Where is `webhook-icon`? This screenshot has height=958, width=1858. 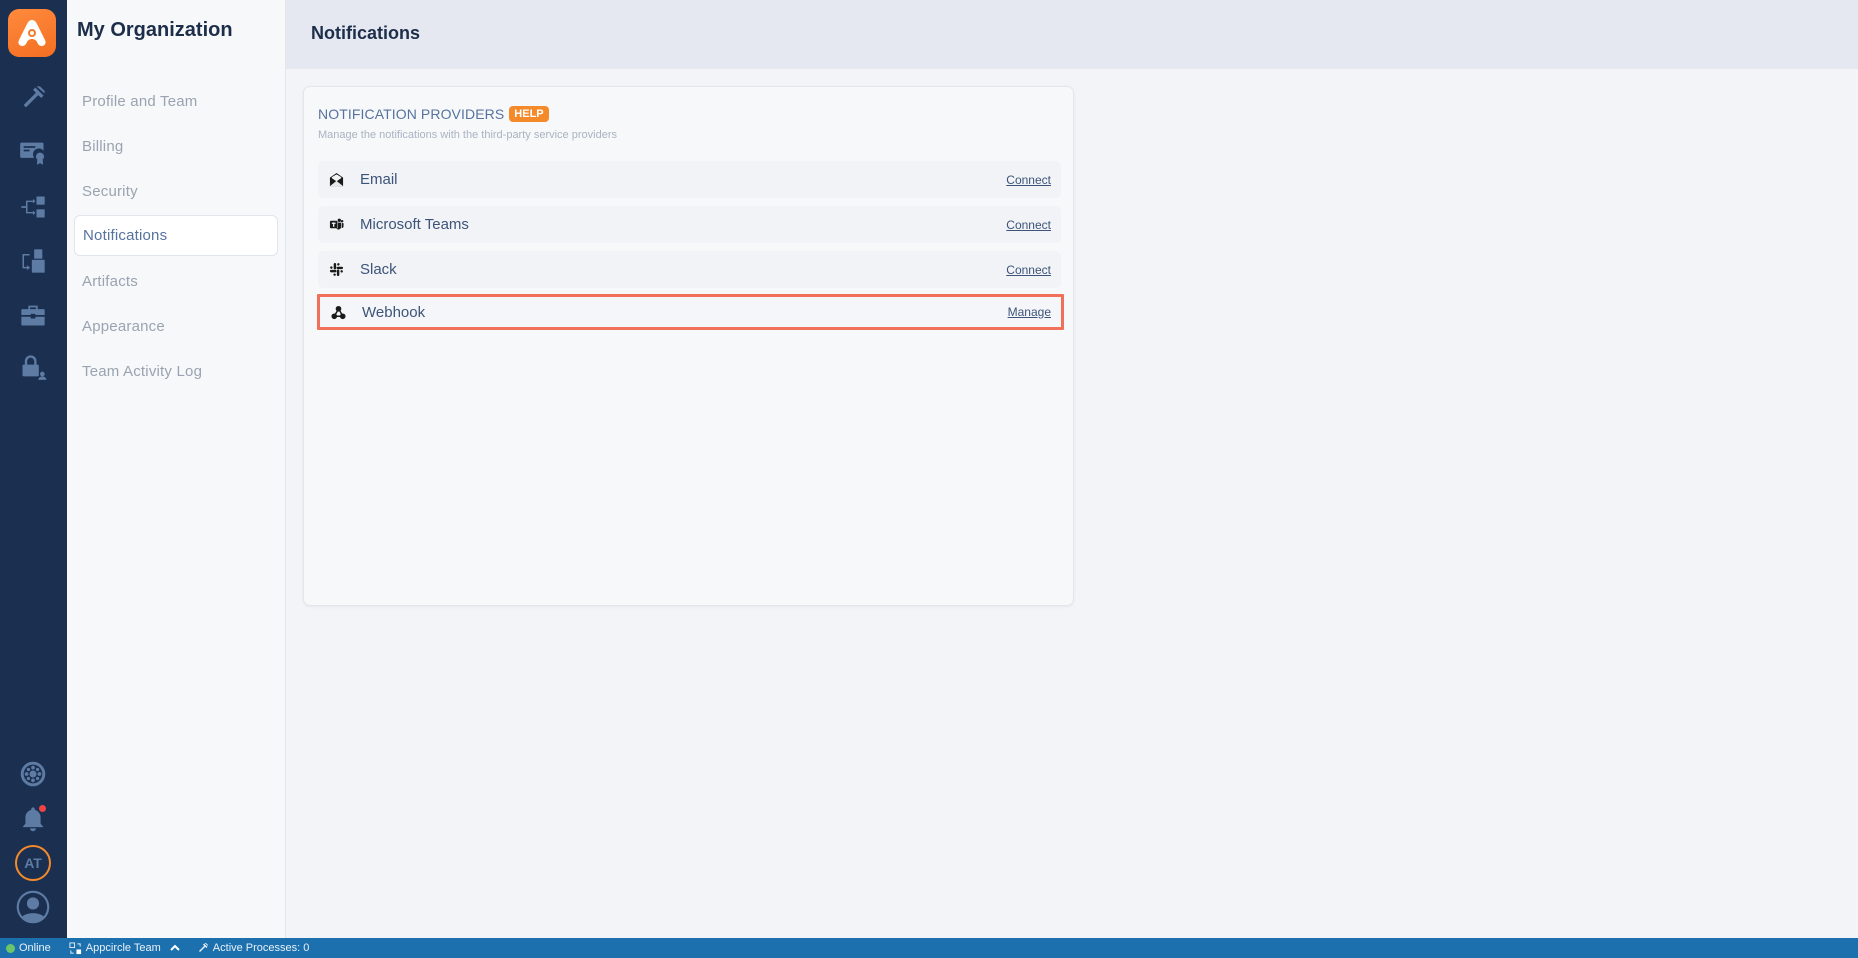 webhook-icon is located at coordinates (338, 312).